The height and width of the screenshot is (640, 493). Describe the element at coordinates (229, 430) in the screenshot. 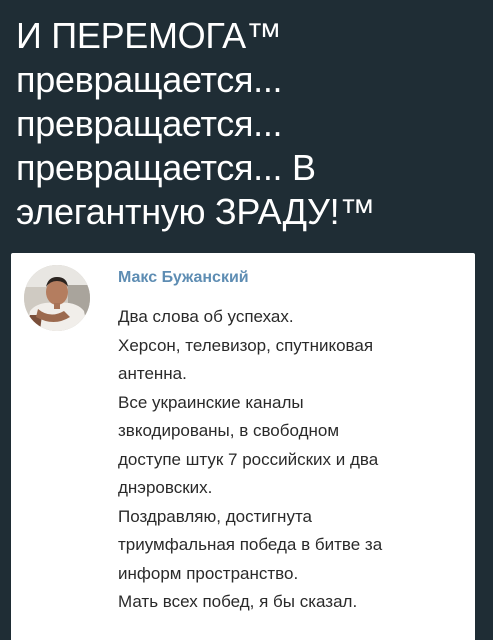

I see `post-text-line: звкодированы, в свободном` at that location.